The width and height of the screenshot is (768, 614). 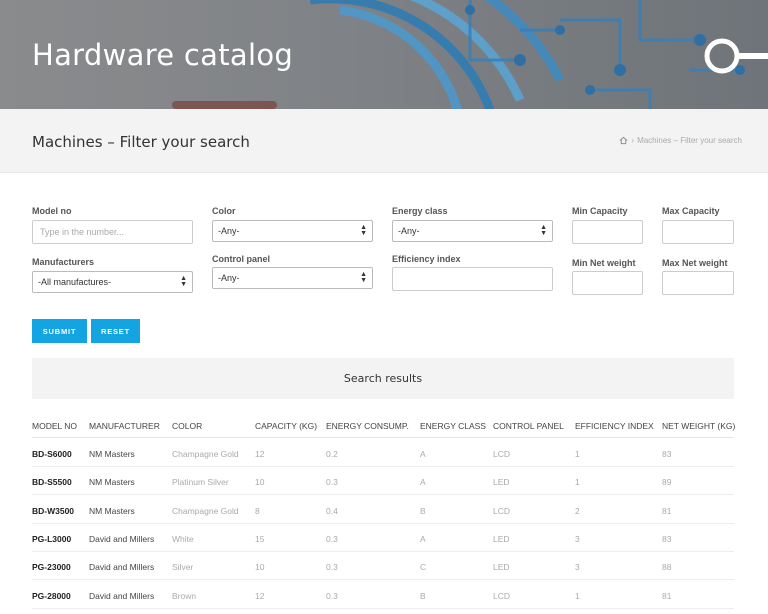 What do you see at coordinates (260, 595) in the screenshot?
I see `capacity-cell: 12` at bounding box center [260, 595].